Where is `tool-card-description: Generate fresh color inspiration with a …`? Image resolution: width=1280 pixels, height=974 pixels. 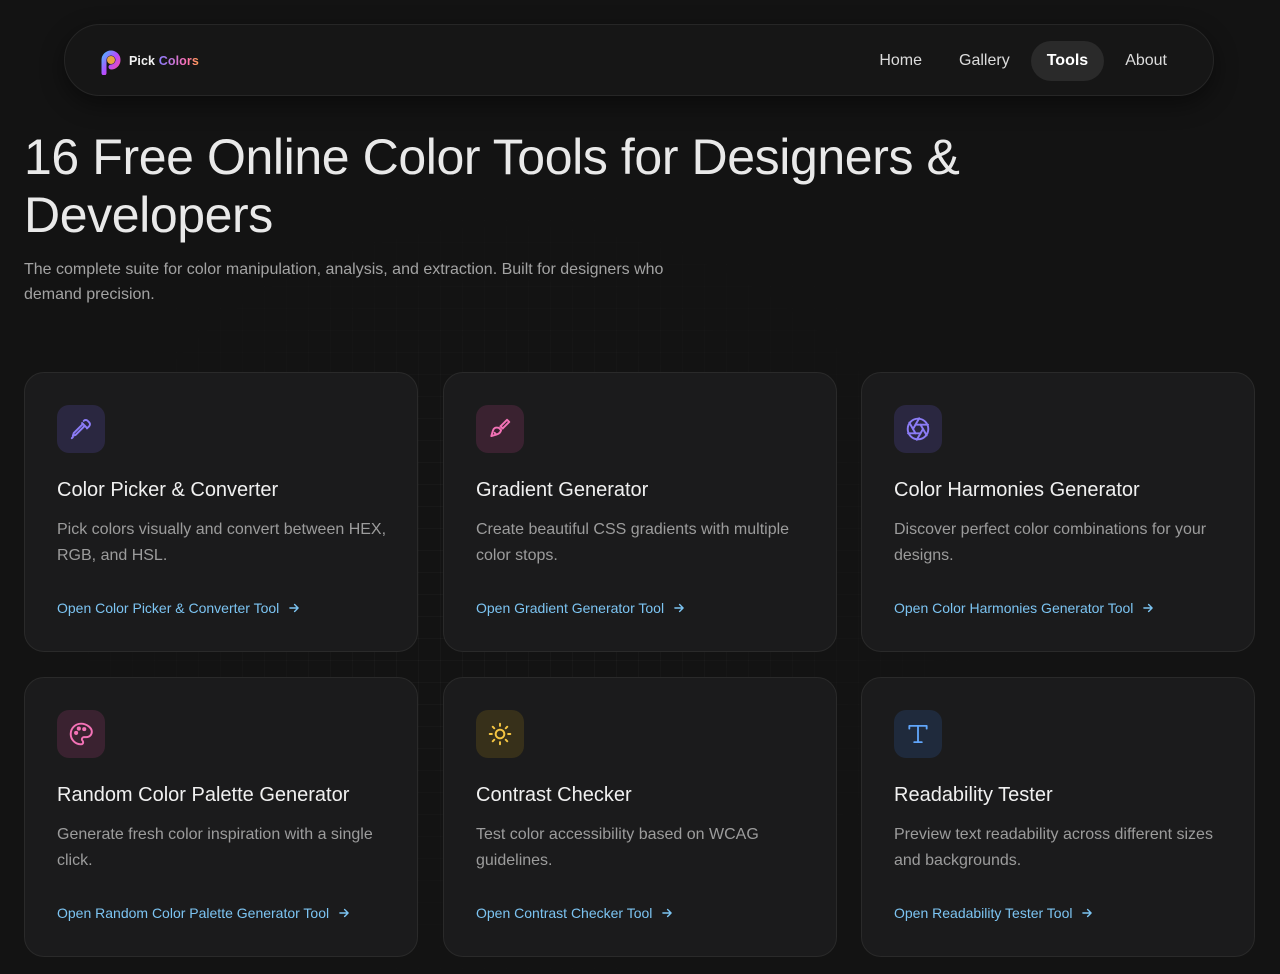
tool-card-description: Generate fresh color inspiration with a … is located at coordinates (215, 847).